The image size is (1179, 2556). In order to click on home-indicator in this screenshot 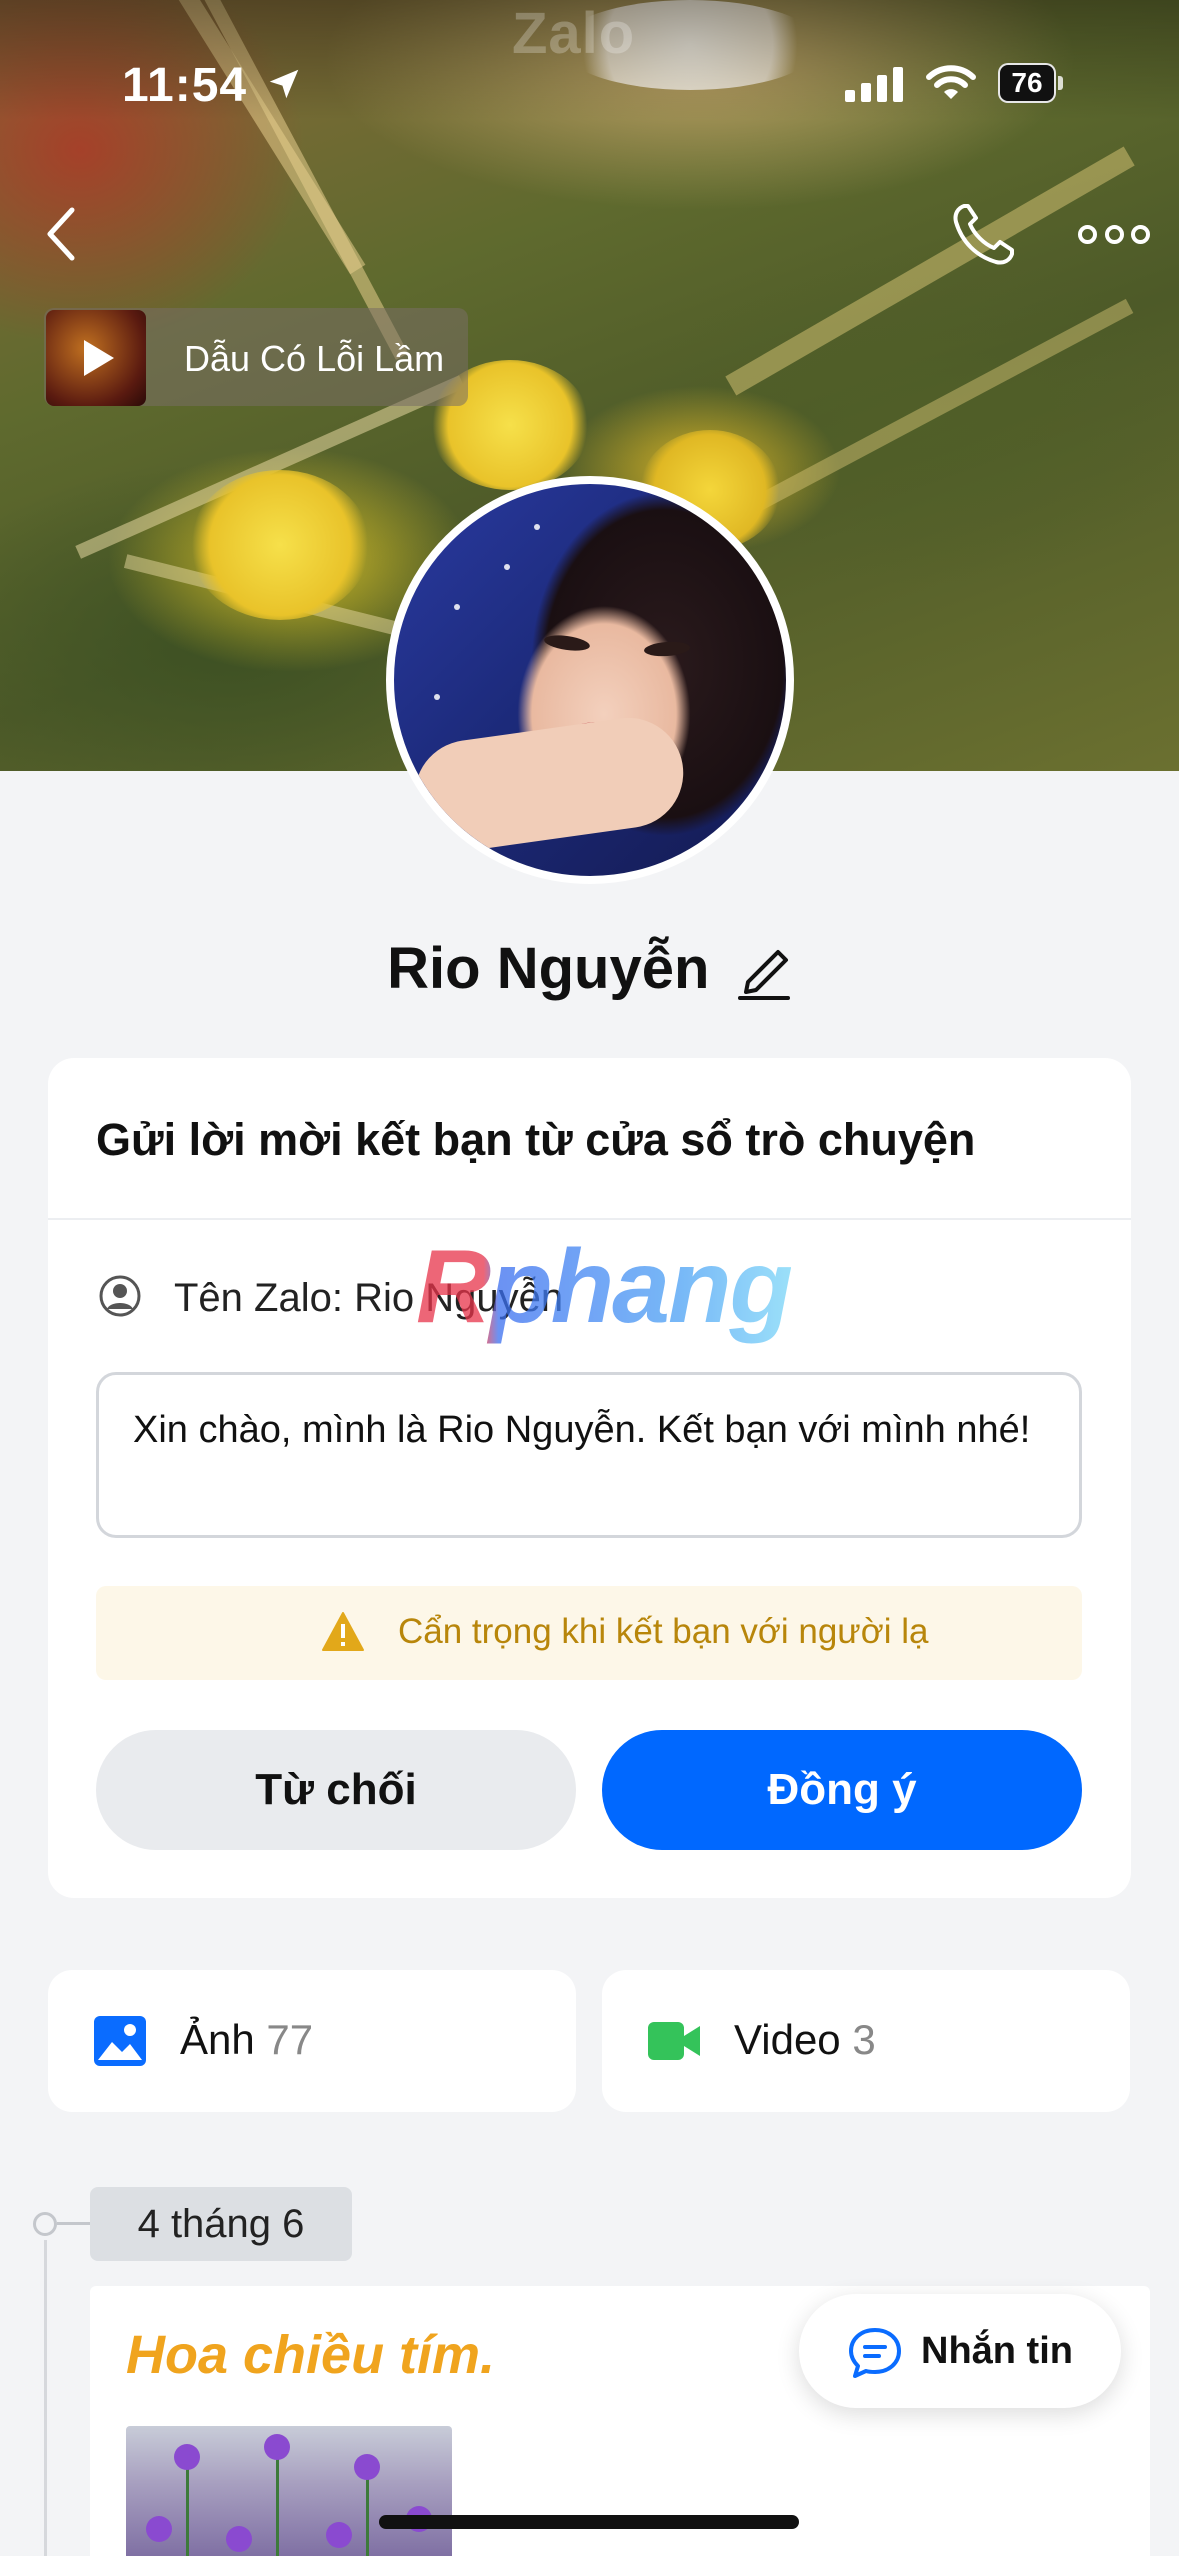, I will do `click(589, 2522)`.